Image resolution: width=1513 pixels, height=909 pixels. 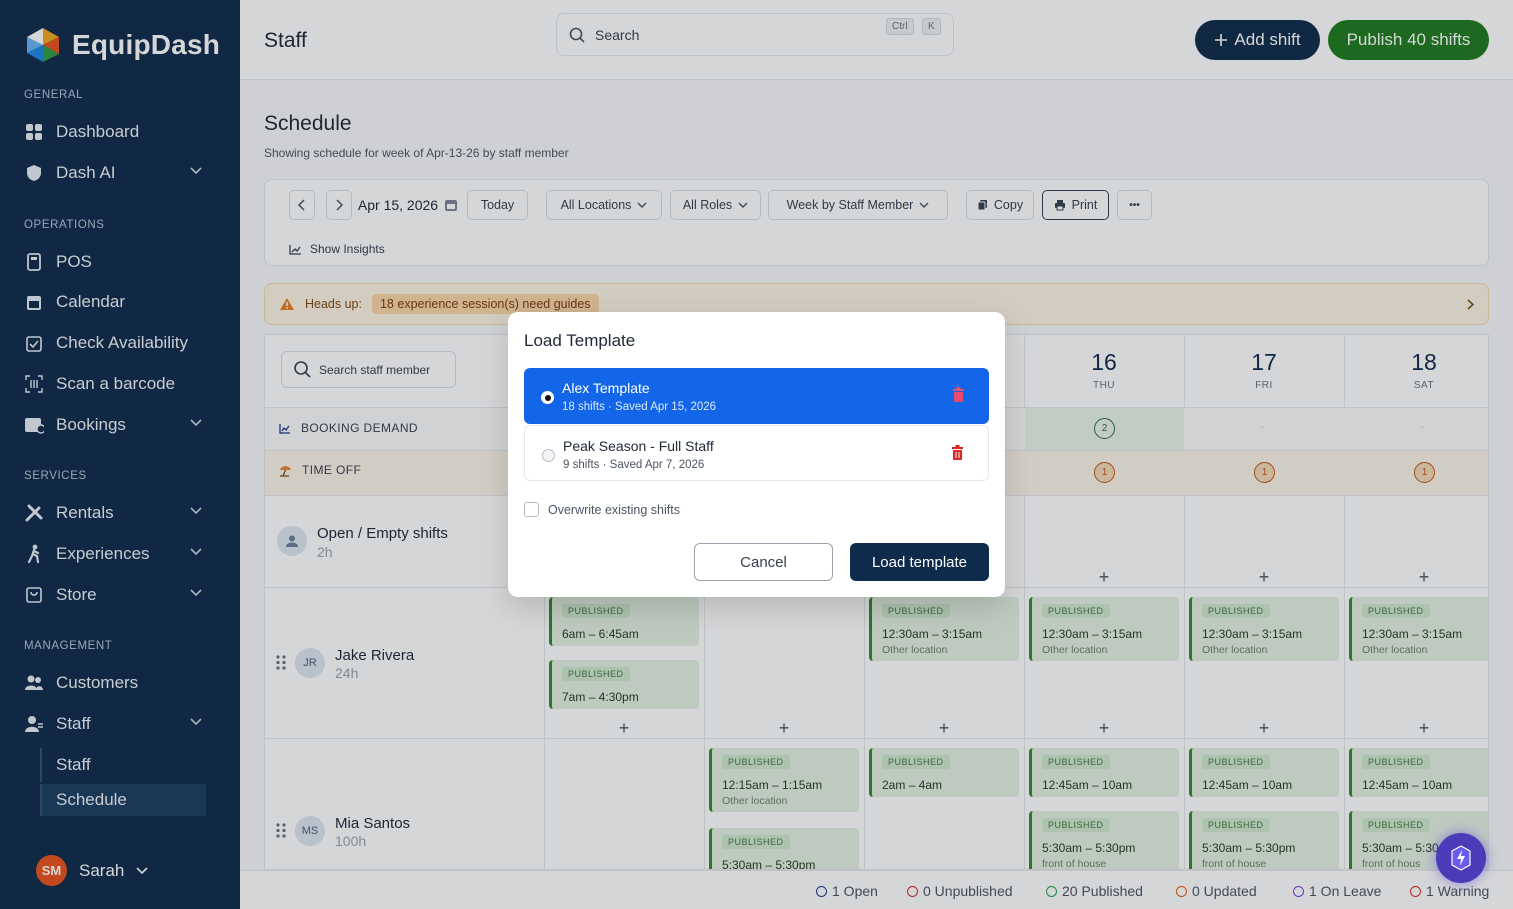 I want to click on radio-selected, so click(x=547, y=397).